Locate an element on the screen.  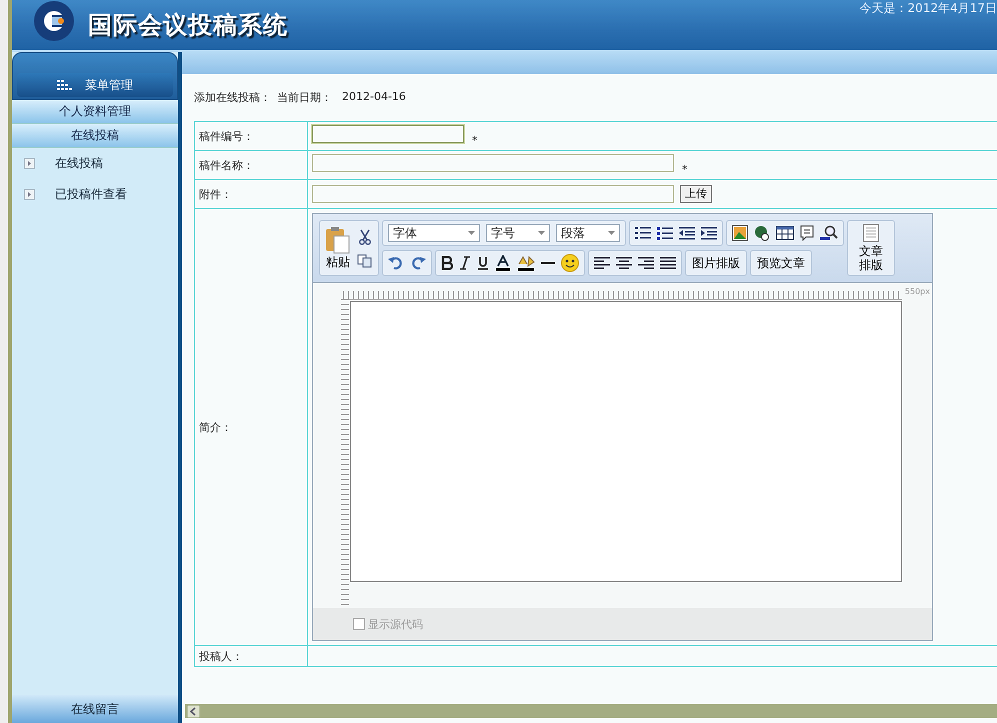
date-label: 当前日期： is located at coordinates (304, 97).